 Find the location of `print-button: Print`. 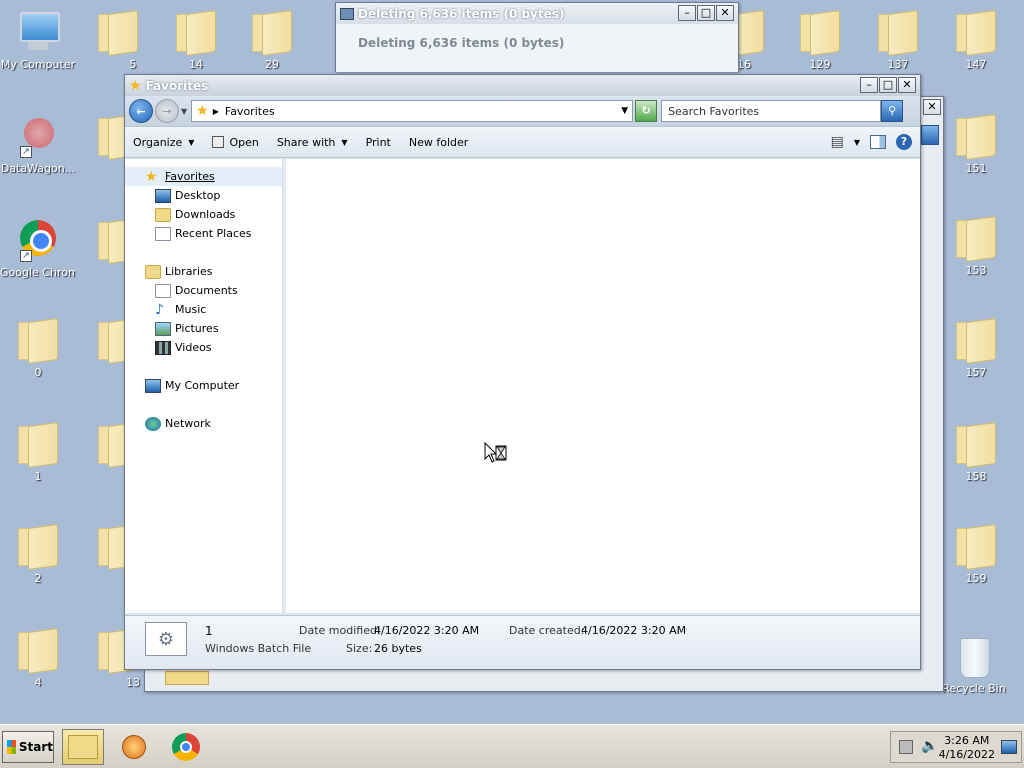

print-button: Print is located at coordinates (378, 142).